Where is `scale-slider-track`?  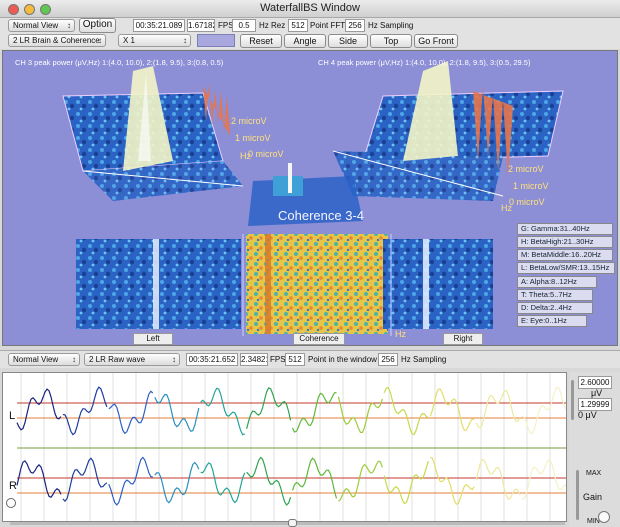
scale-slider-track is located at coordinates (572, 400).